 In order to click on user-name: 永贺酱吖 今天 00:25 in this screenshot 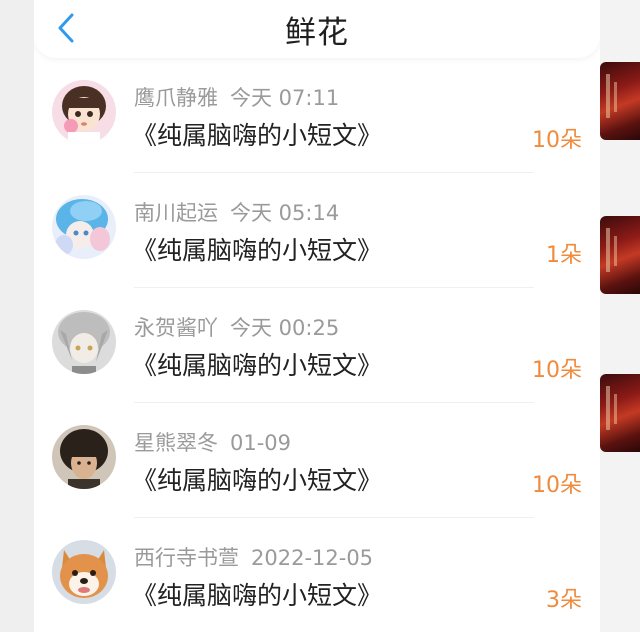, I will do `click(237, 328)`.